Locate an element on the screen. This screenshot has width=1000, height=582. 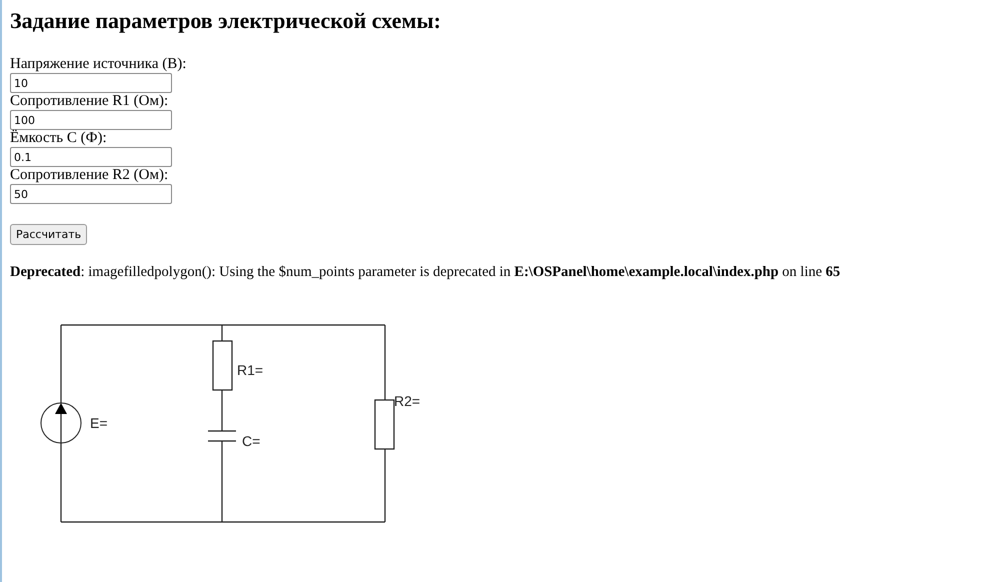
input-field: 0.1 is located at coordinates (91, 157).